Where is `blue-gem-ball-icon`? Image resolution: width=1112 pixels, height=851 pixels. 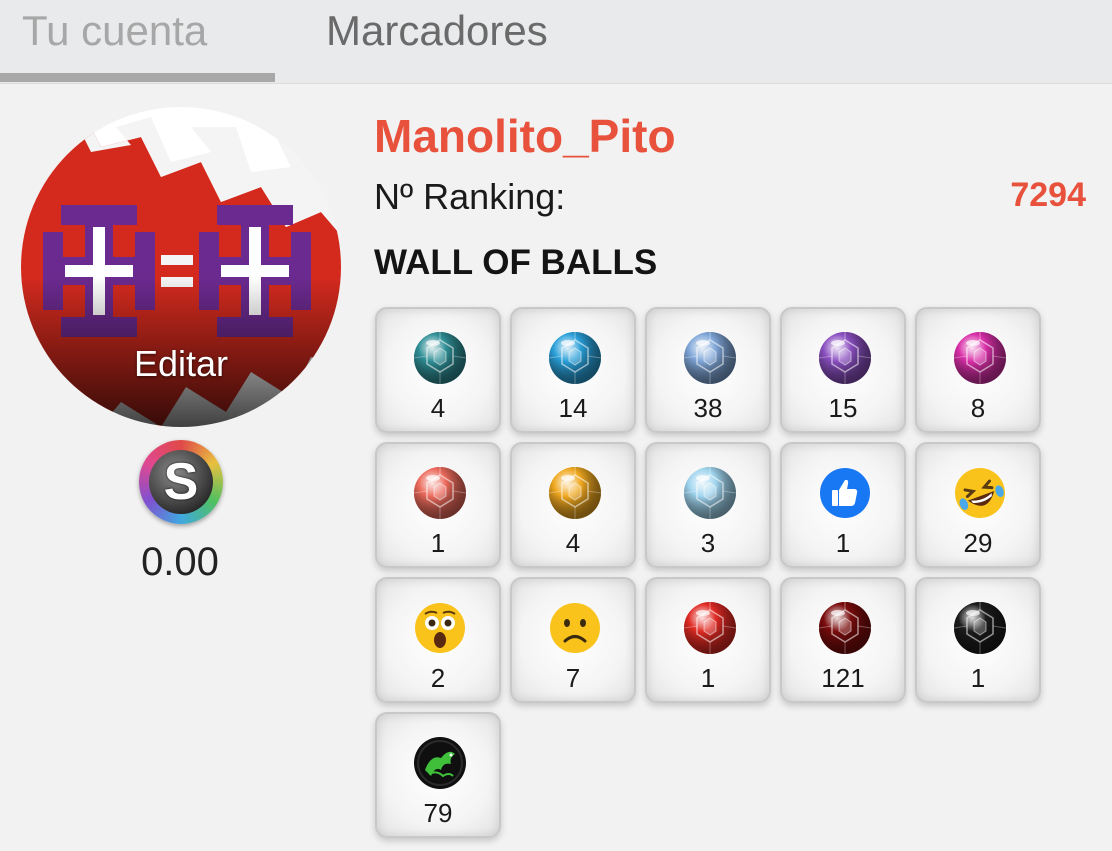 blue-gem-ball-icon is located at coordinates (575, 358).